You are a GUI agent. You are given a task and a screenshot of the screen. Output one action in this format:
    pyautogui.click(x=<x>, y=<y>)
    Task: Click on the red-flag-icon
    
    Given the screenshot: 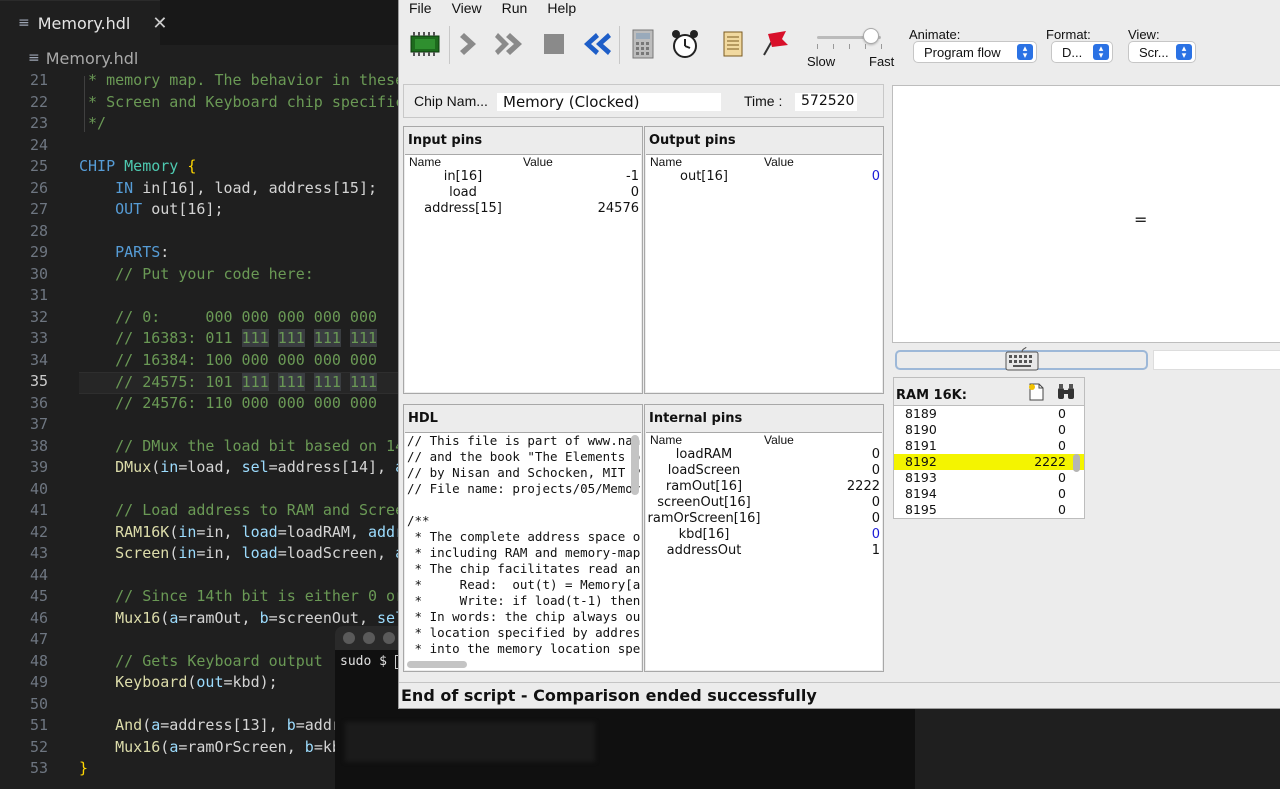 What is the action you would take?
    pyautogui.click(x=775, y=43)
    